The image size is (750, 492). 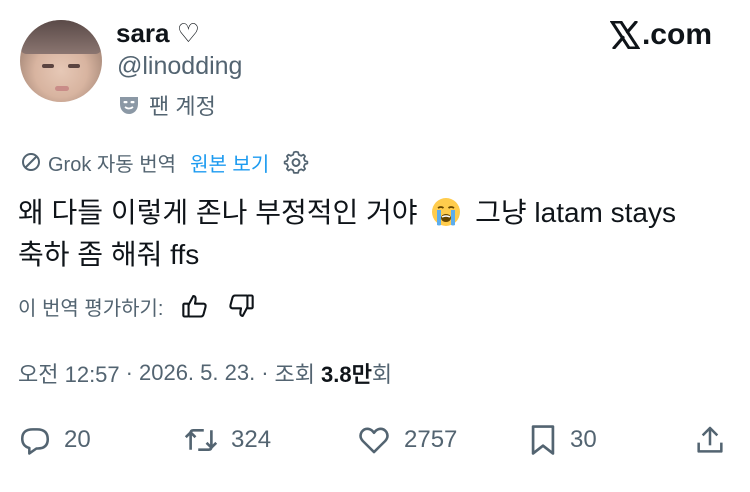 I want to click on views-count: 3.8만, so click(x=346, y=374).